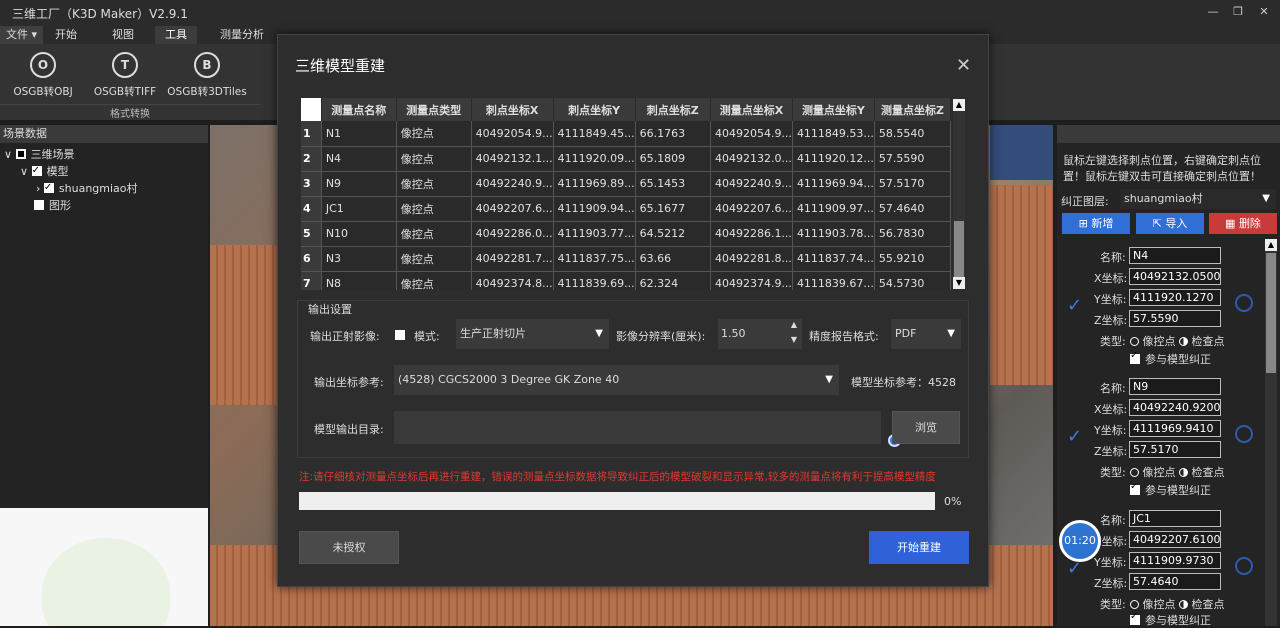 This screenshot has height=628, width=1280. Describe the element at coordinates (1238, 12) in the screenshot. I see `maximize-icon: ❐` at that location.